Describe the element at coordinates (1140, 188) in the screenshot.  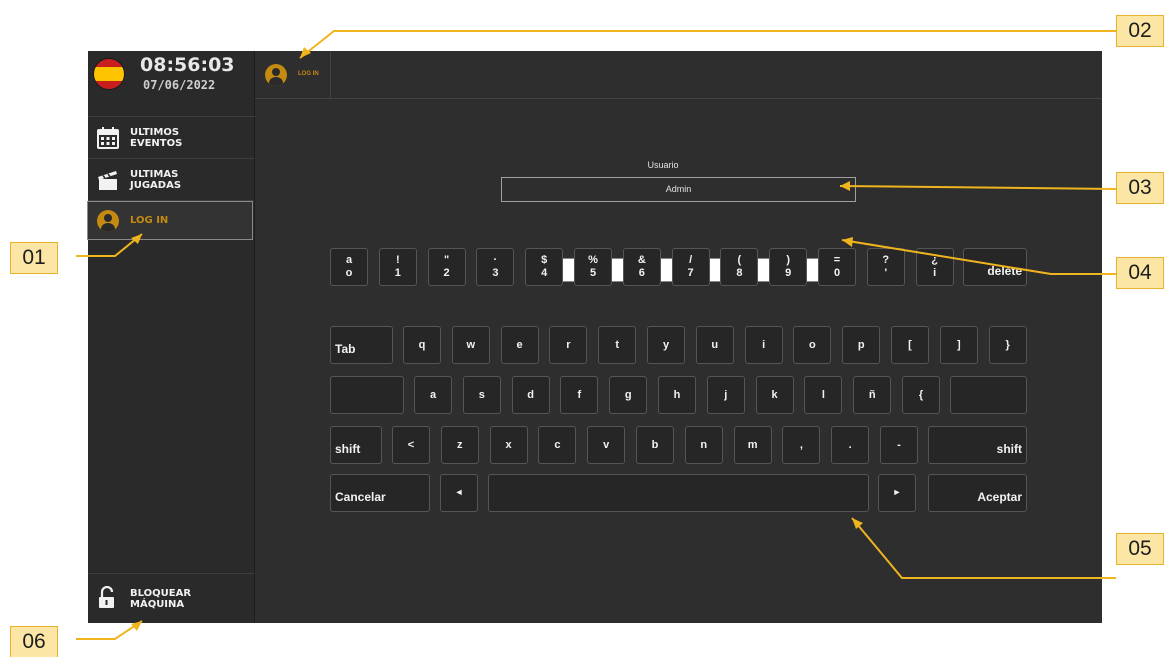
I see `callout-badge-03: 03` at that location.